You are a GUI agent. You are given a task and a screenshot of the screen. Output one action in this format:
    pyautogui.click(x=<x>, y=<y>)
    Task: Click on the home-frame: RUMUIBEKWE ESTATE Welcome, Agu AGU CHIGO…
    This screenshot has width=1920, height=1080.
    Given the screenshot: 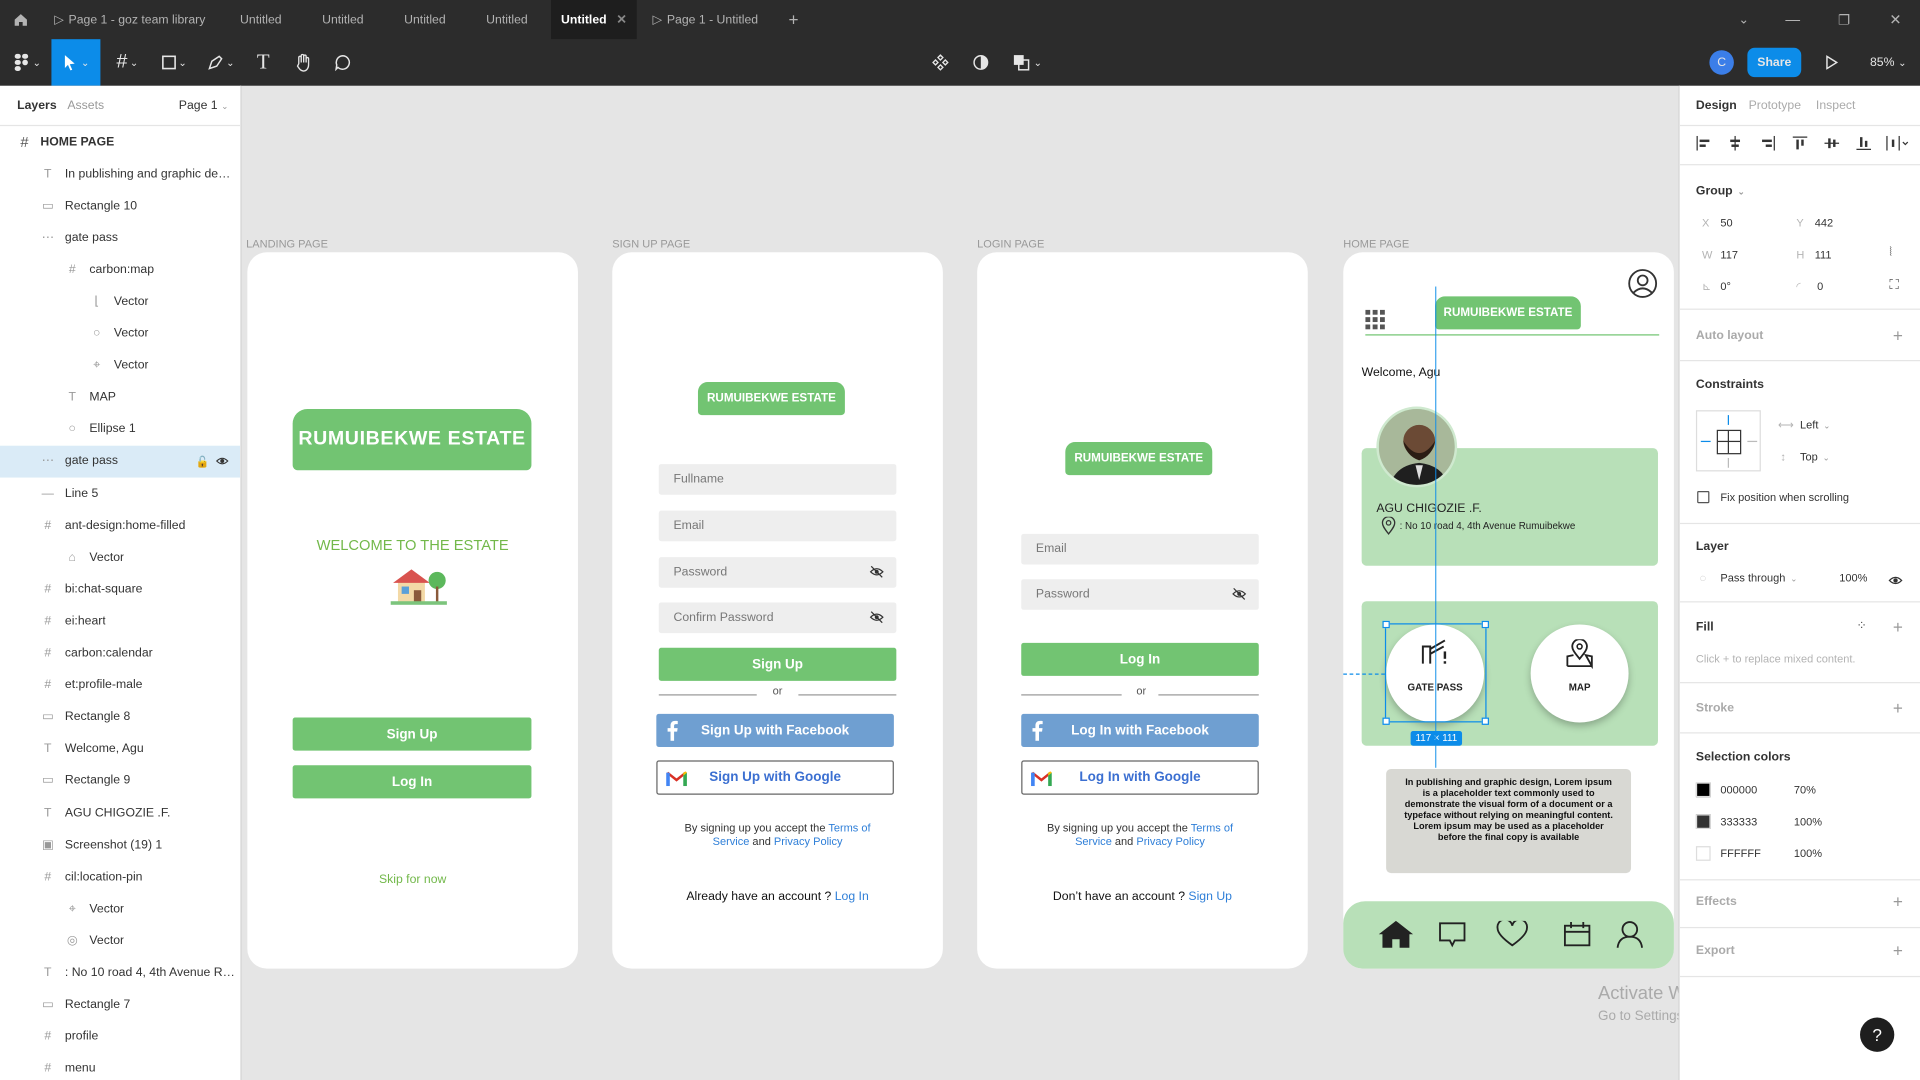 What is the action you would take?
    pyautogui.click(x=1508, y=610)
    